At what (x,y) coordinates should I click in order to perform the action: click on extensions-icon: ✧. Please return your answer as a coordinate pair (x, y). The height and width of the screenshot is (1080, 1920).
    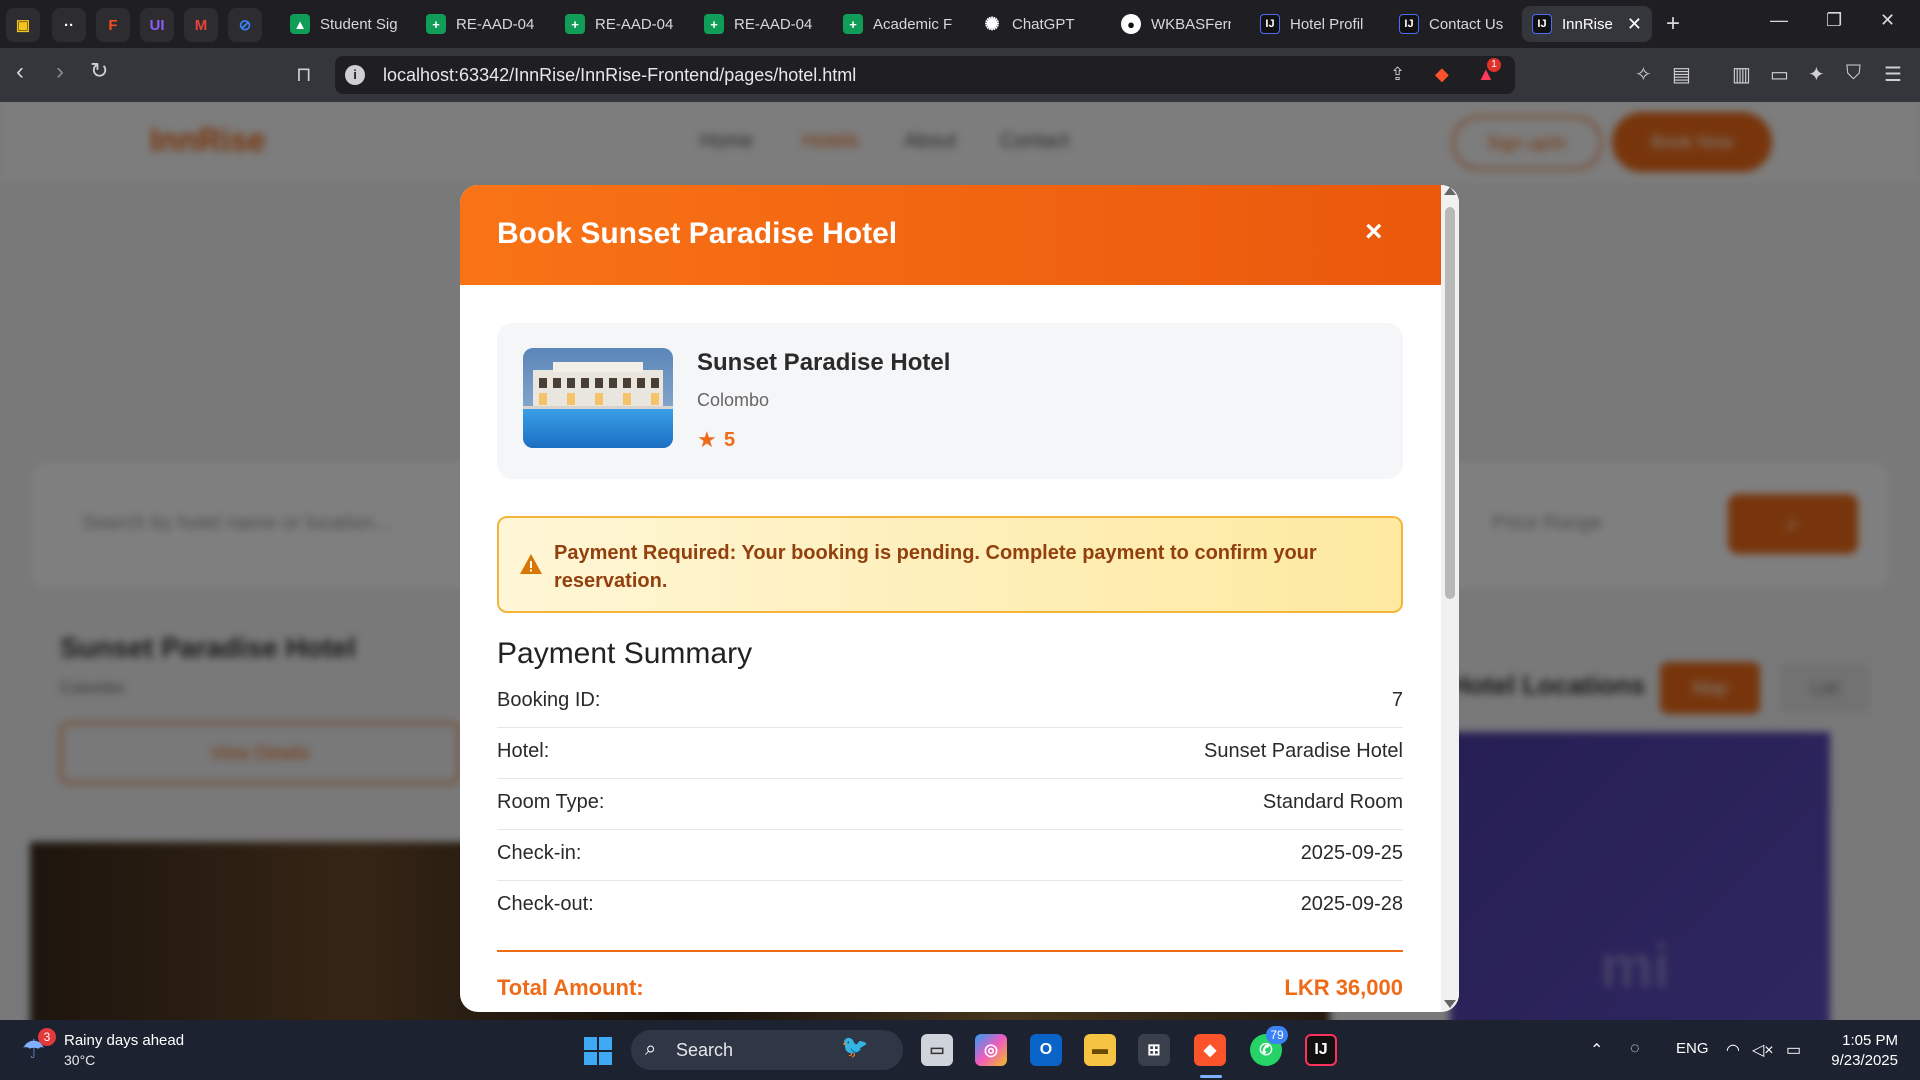
    Looking at the image, I should click on (1643, 74).